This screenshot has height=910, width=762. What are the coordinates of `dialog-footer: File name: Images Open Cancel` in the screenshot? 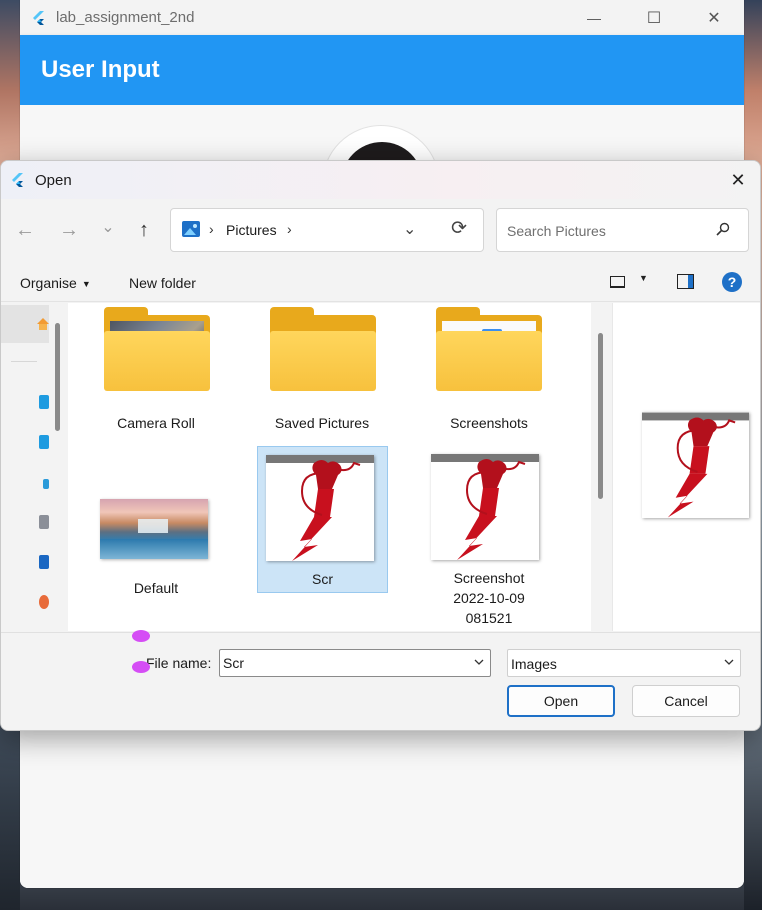 It's located at (380, 681).